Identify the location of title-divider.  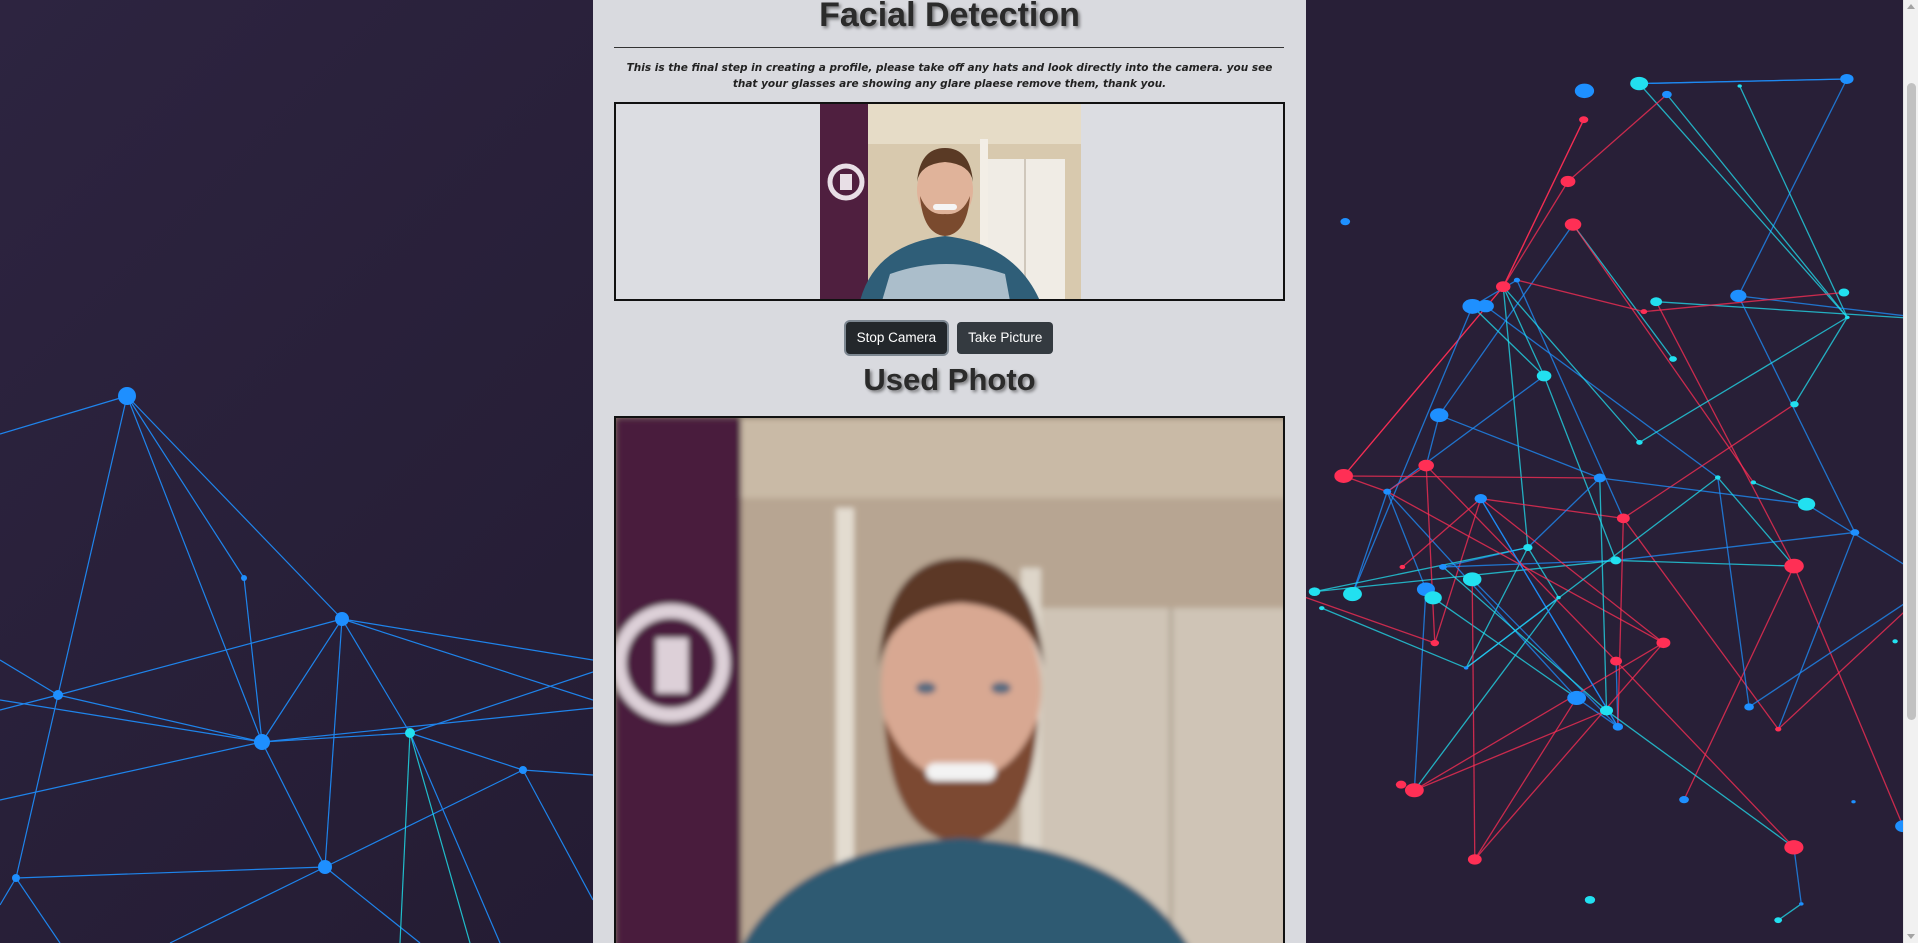
(949, 47).